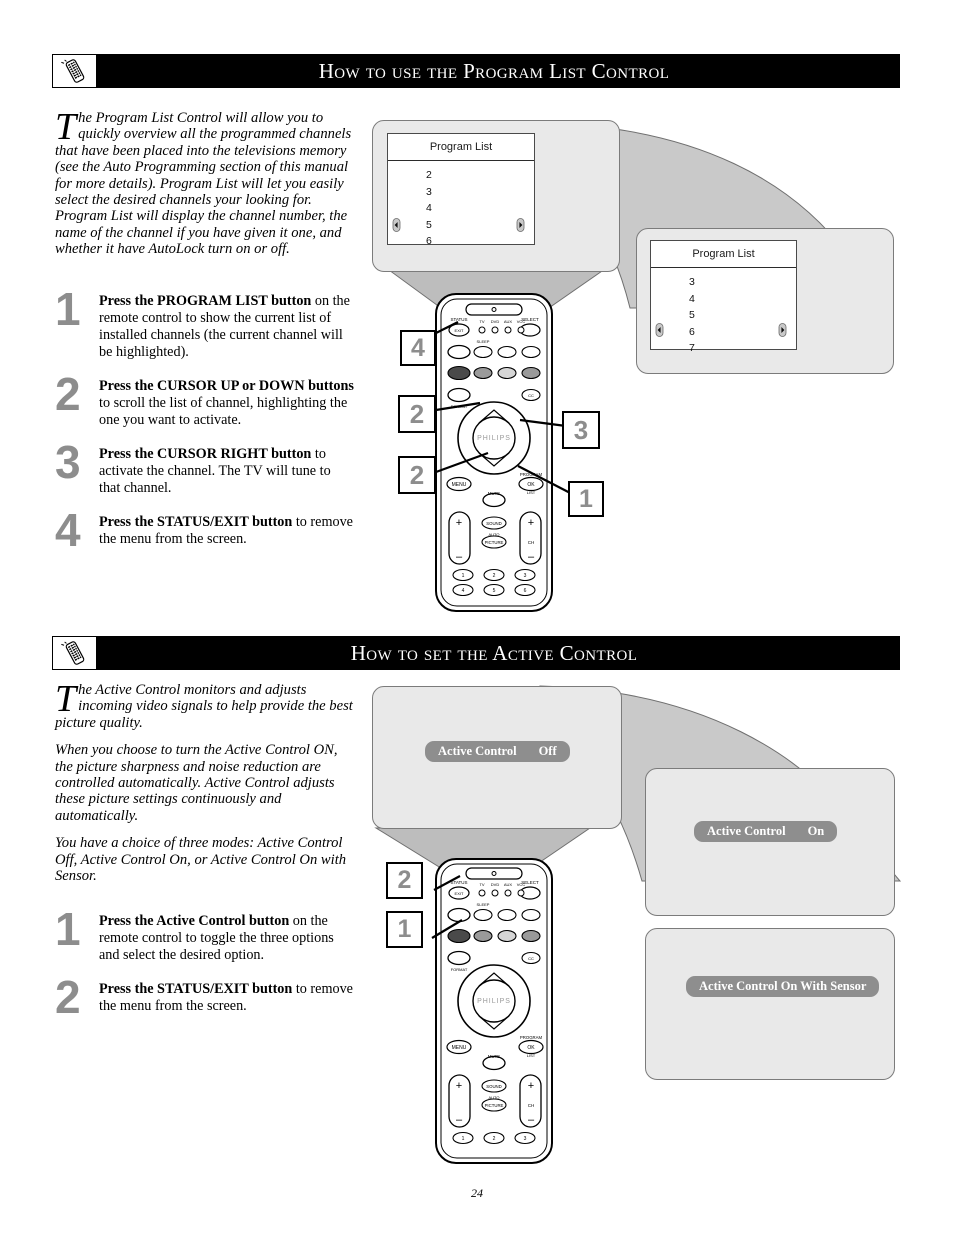 This screenshot has width=954, height=1235. What do you see at coordinates (525, 1139) in the screenshot?
I see `svg-text: 3` at bounding box center [525, 1139].